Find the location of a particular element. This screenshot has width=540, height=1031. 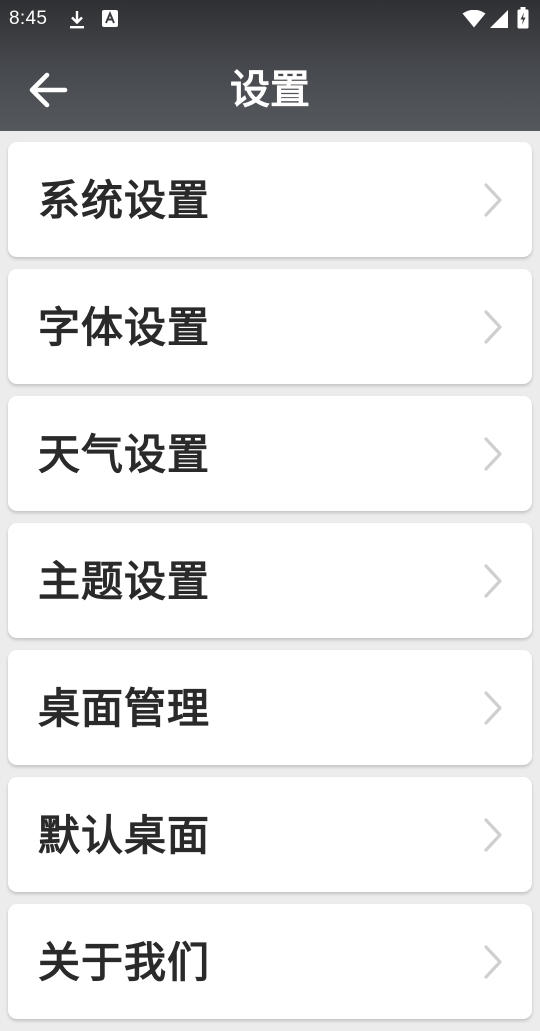

menu-item-label: 系统设置 is located at coordinates (124, 200).